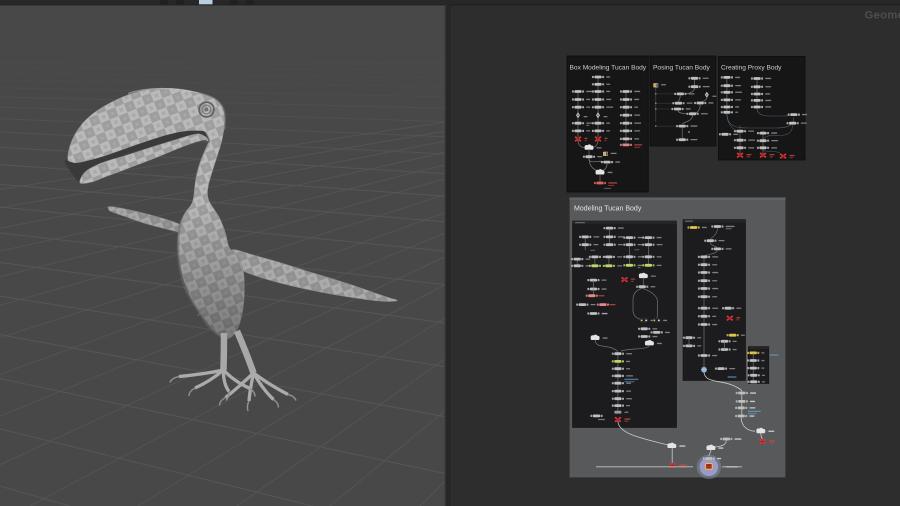 The image size is (900, 506). What do you see at coordinates (608, 68) in the screenshot?
I see `svg-text: Box Modeling Tucan Body` at bounding box center [608, 68].